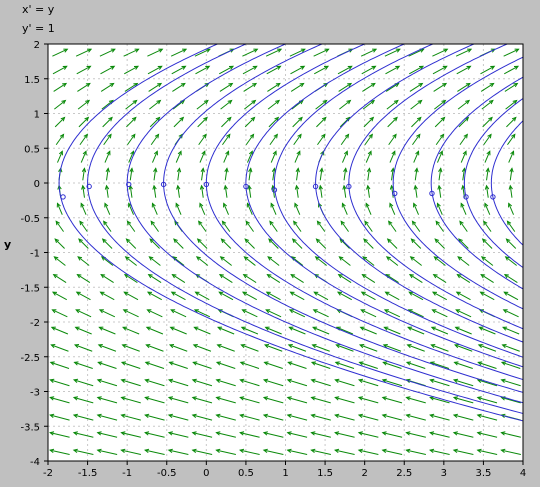  What do you see at coordinates (30, 427) in the screenshot?
I see `y-tick-label: -3.5` at bounding box center [30, 427].